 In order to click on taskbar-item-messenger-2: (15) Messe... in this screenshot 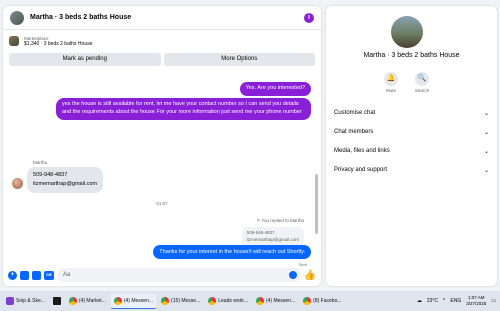, I will do `click(180, 301)`.